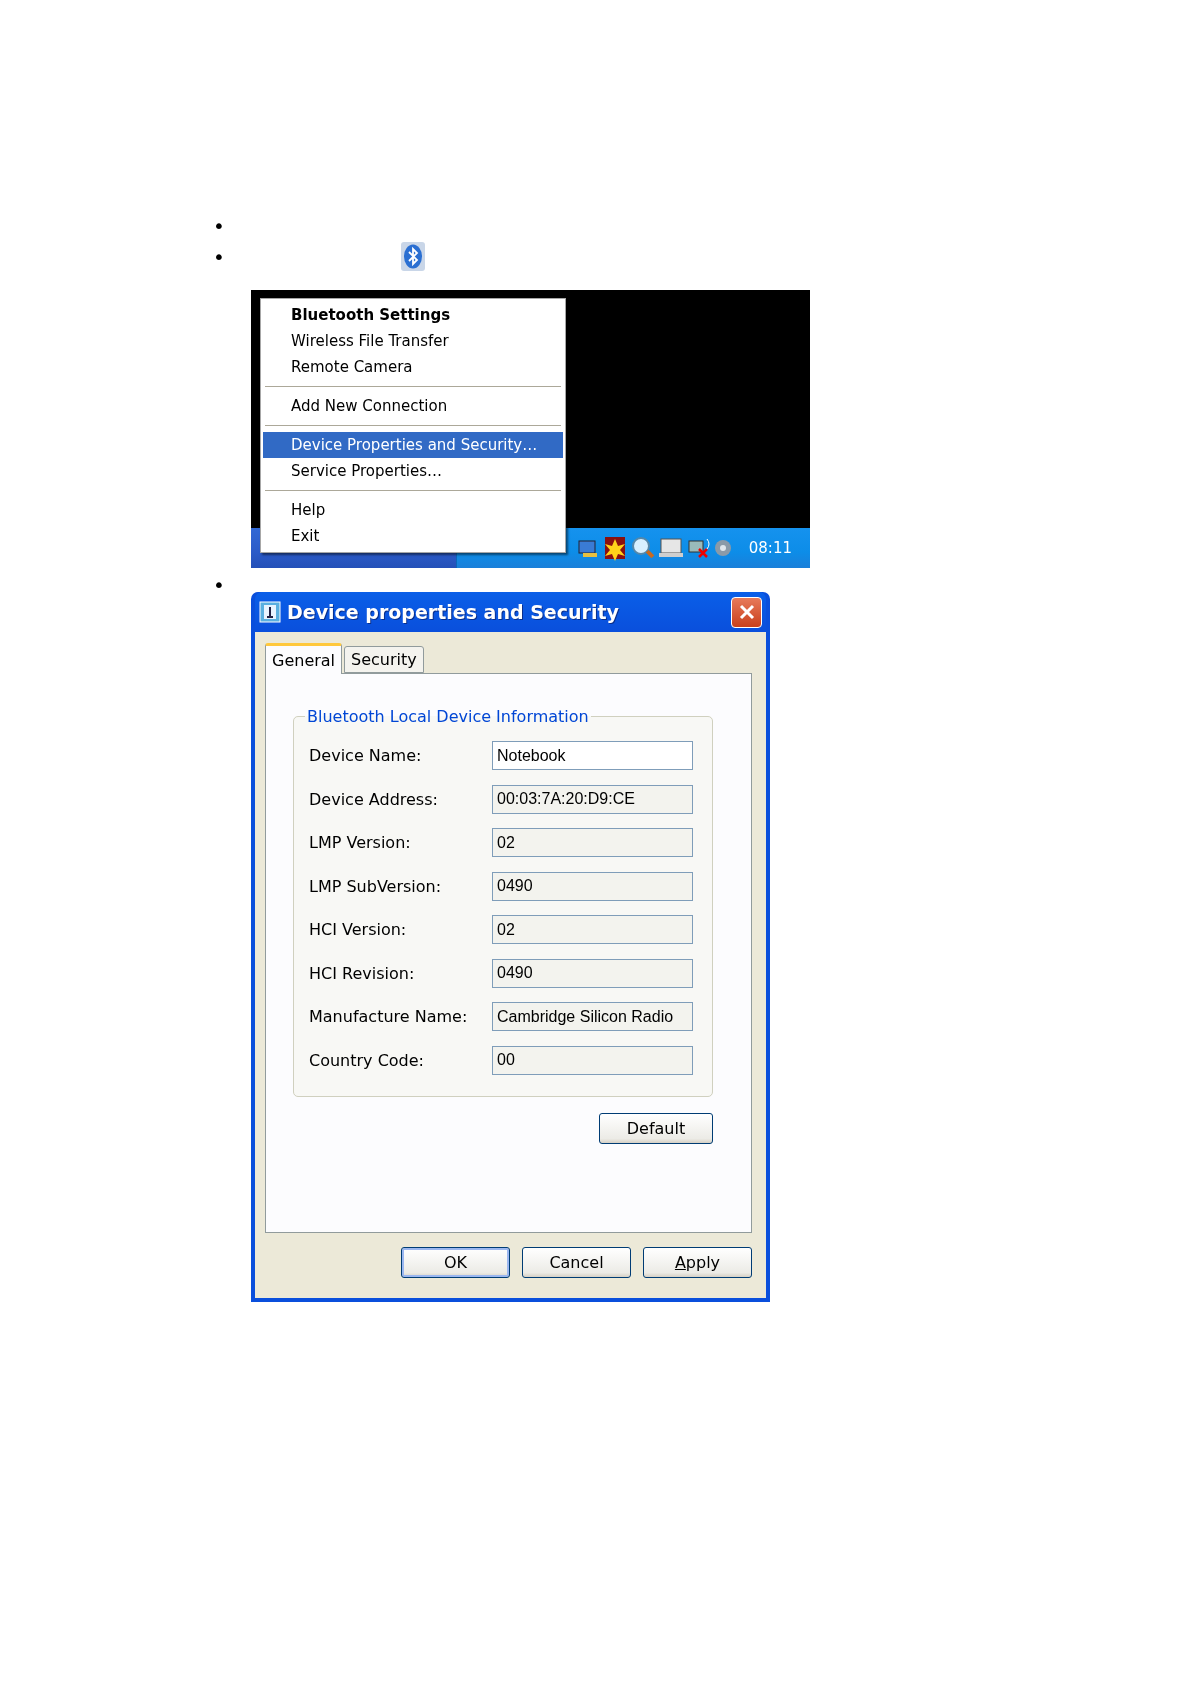 This screenshot has height=1684, width=1191. I want to click on tab: Security, so click(384, 659).